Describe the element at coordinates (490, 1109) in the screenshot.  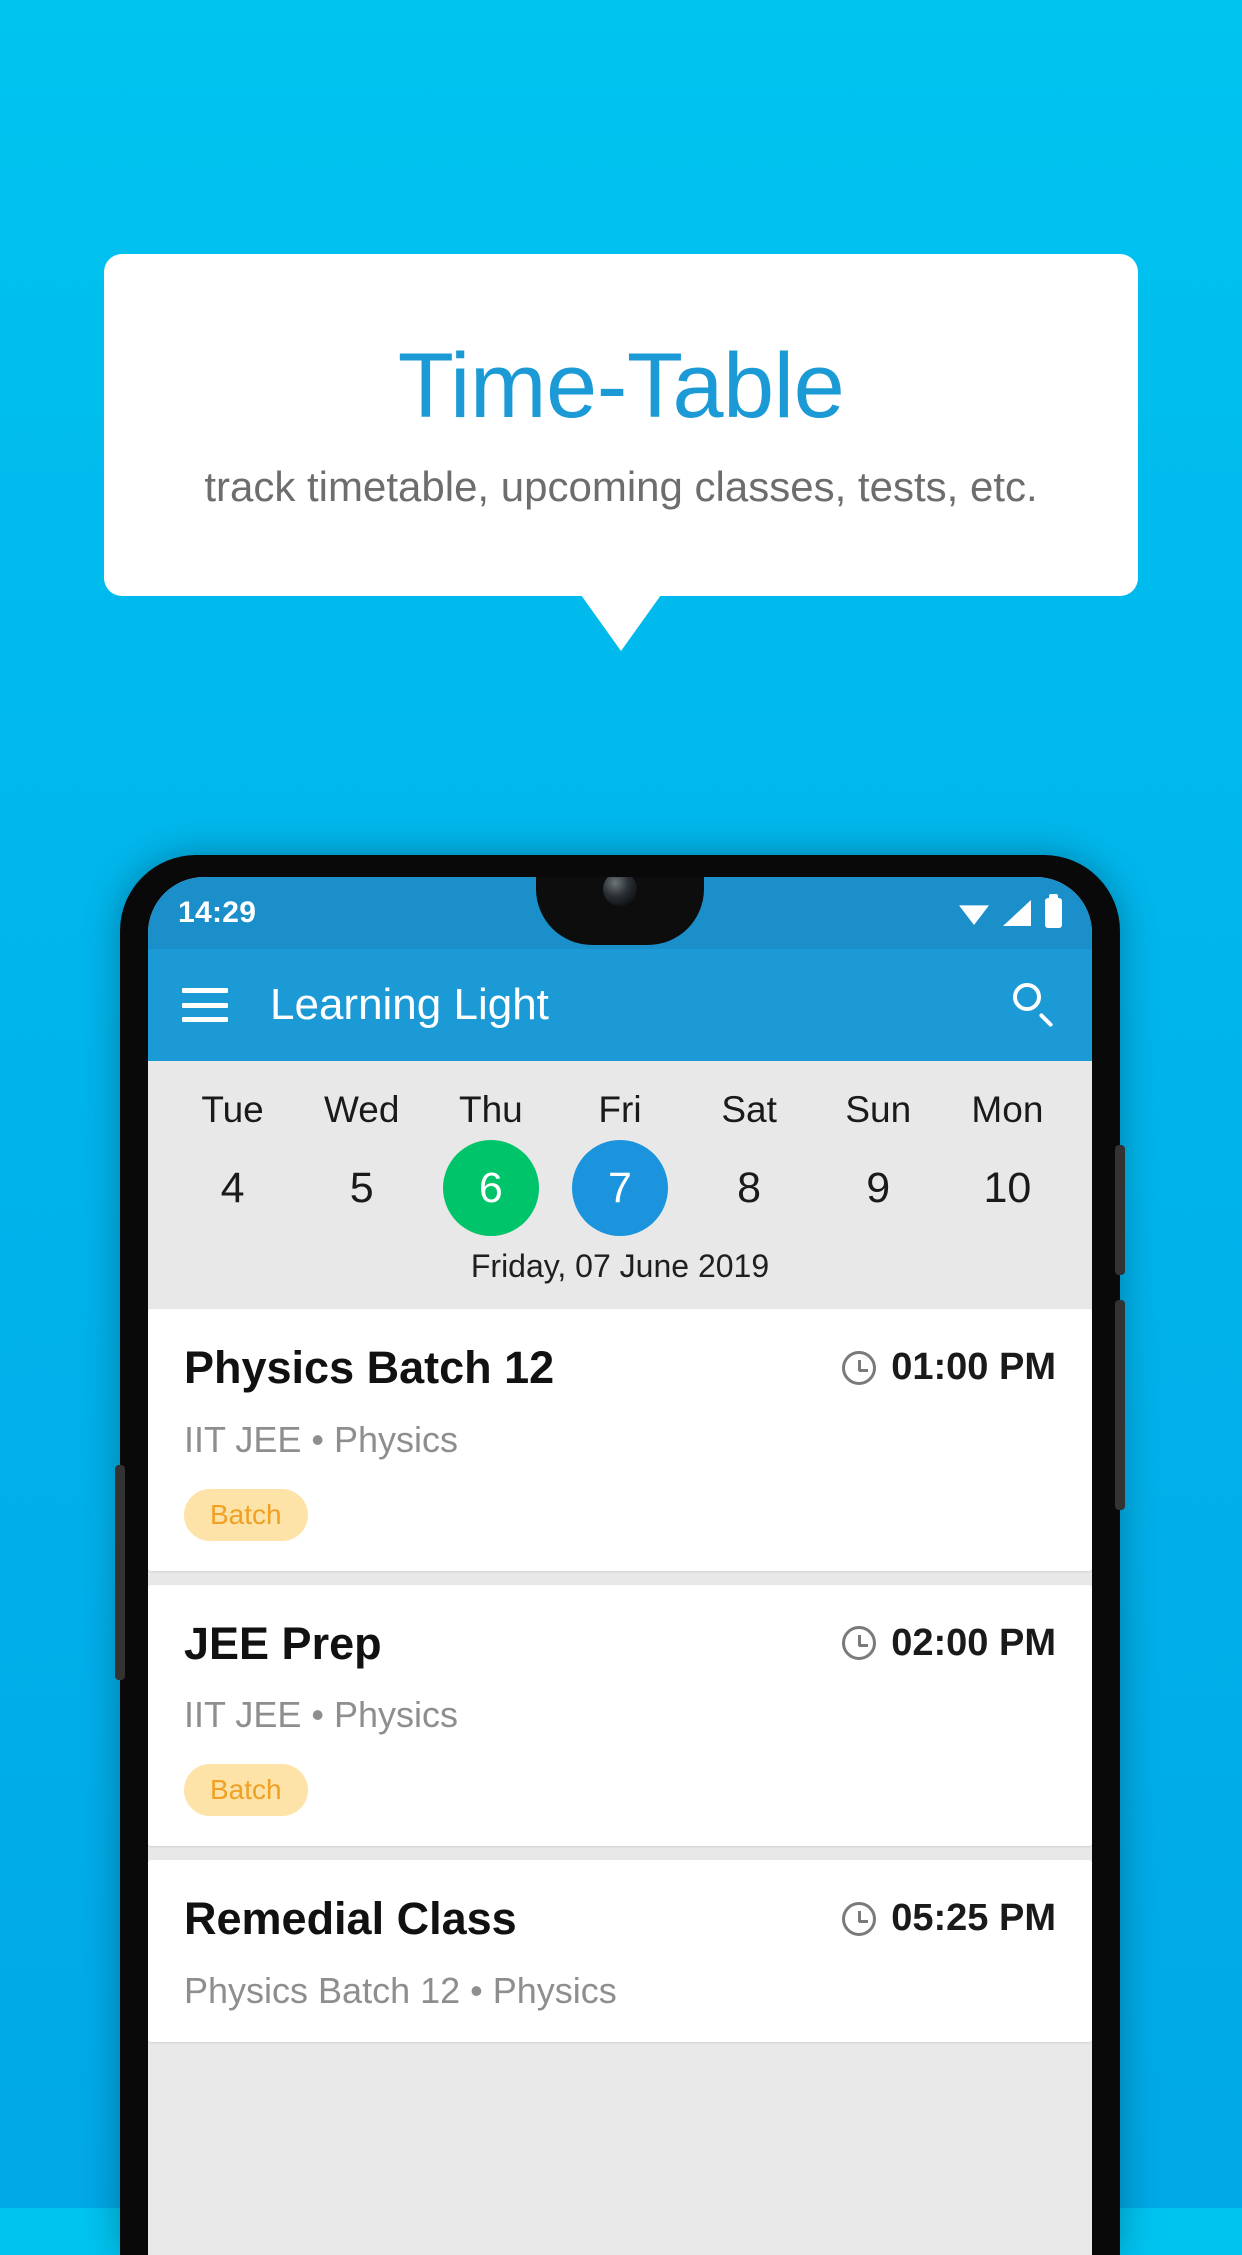
I see `day-name: Thu` at that location.